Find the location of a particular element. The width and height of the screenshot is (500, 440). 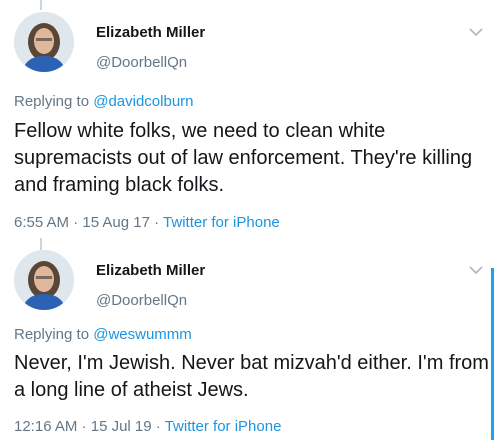

reply-to-handle: @weswummm is located at coordinates (142, 334).